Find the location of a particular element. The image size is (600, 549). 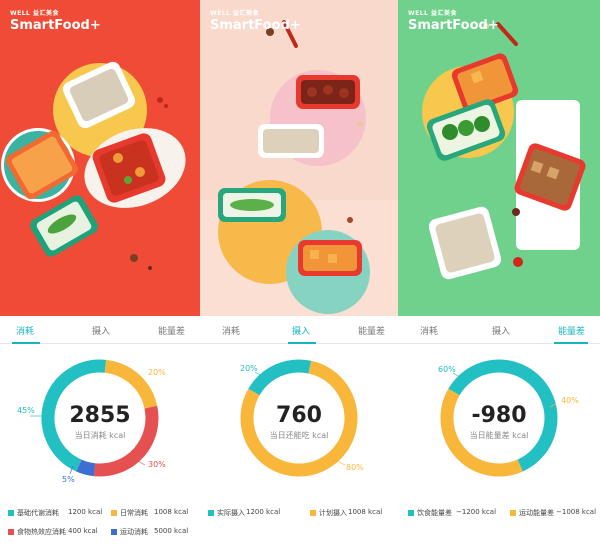

legend-label: 食物热效应消耗 is located at coordinates (41, 532).